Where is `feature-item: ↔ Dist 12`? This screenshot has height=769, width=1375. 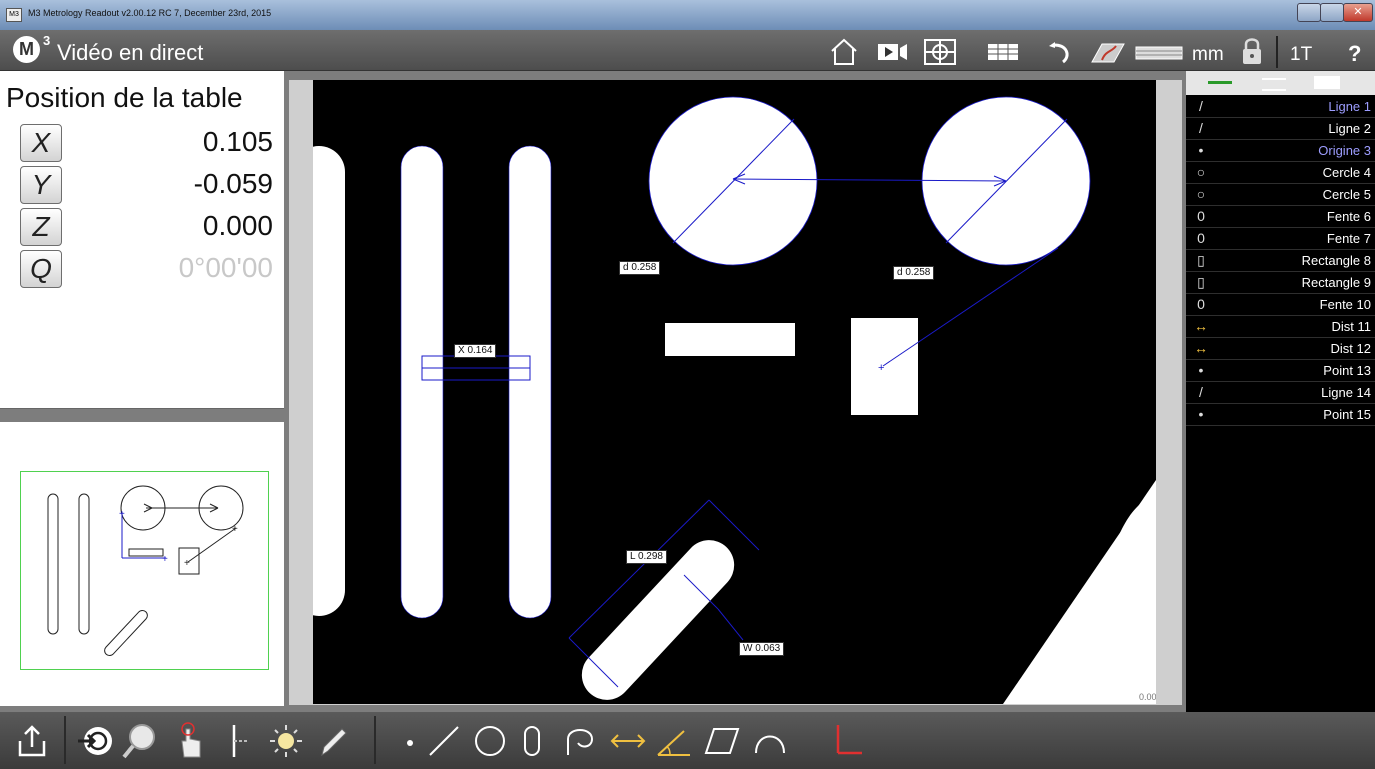
feature-item: ↔ Dist 12 is located at coordinates (1280, 349).